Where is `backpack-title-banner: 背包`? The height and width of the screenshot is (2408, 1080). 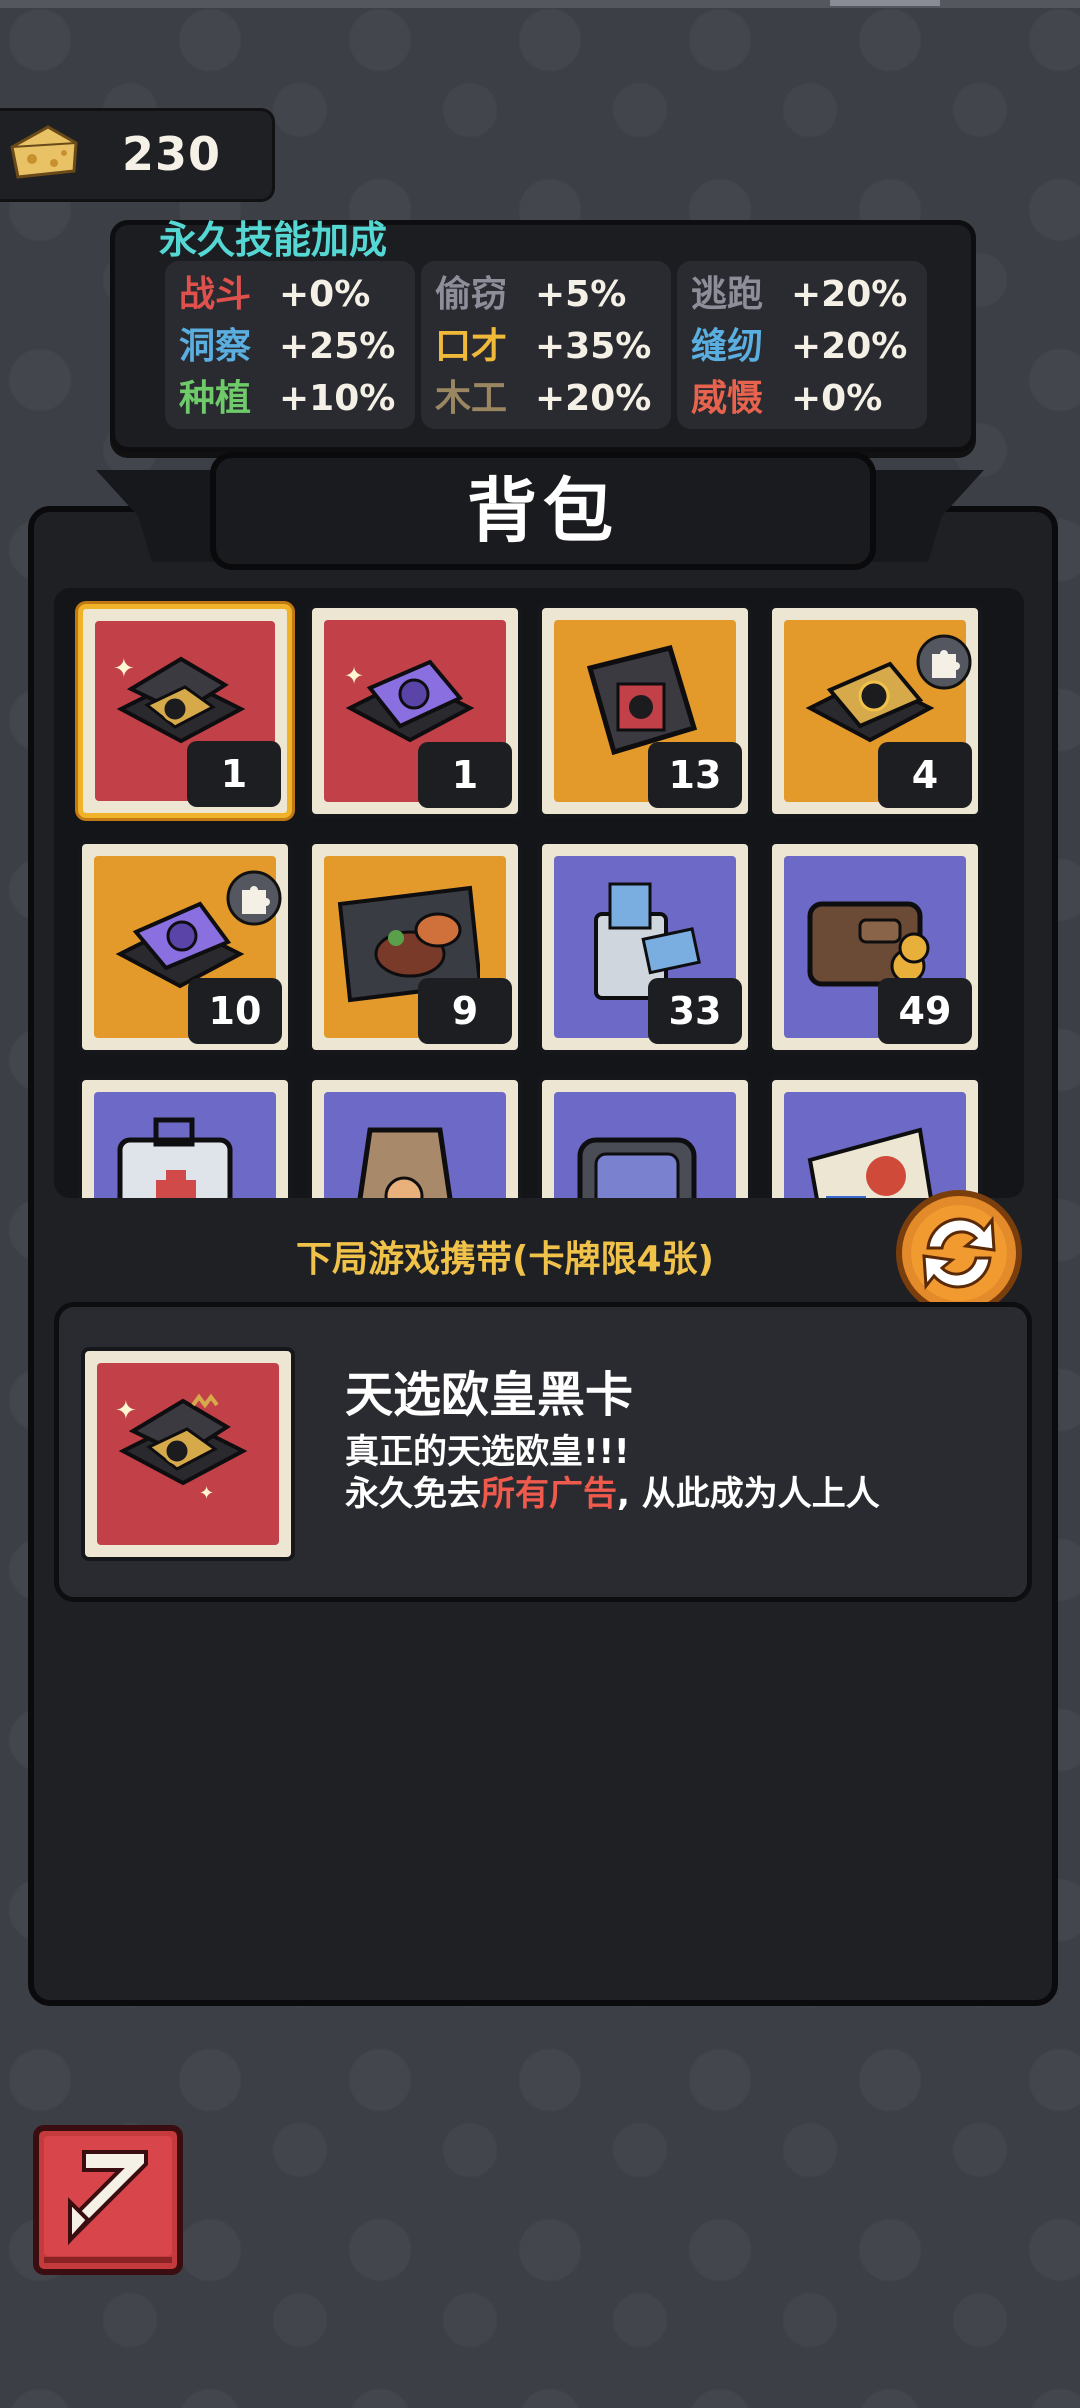
backpack-title-banner: 背包 is located at coordinates (543, 511).